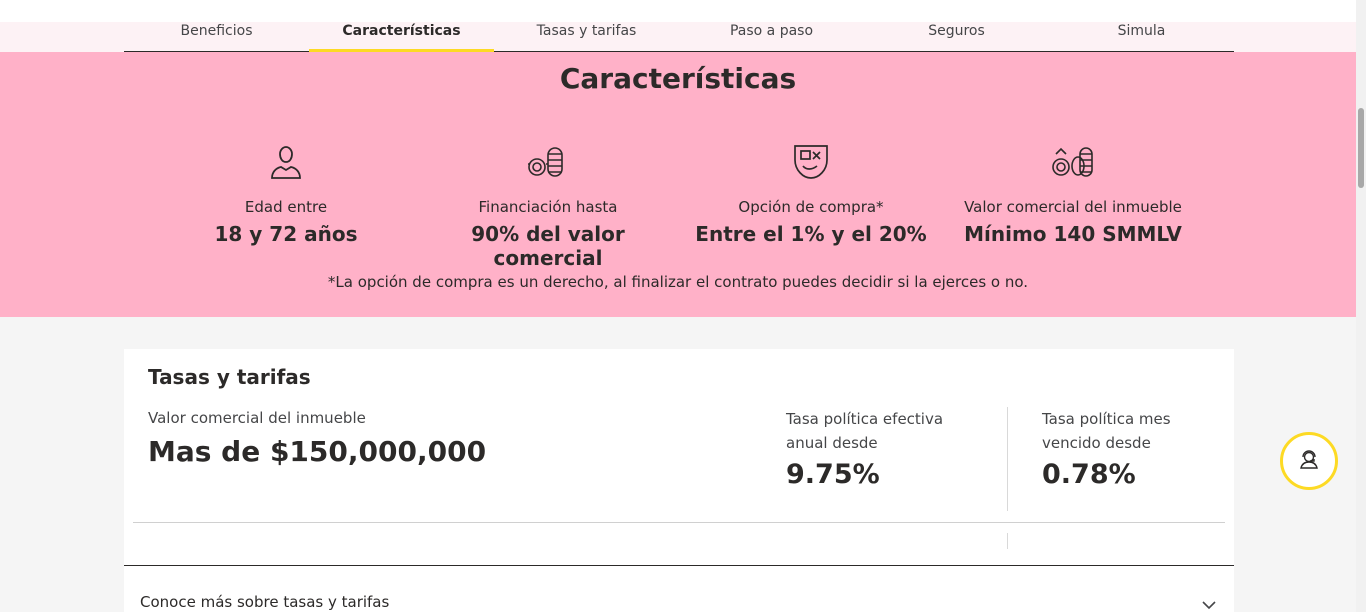  I want to click on feature-label: Opción de compra*, so click(811, 207).